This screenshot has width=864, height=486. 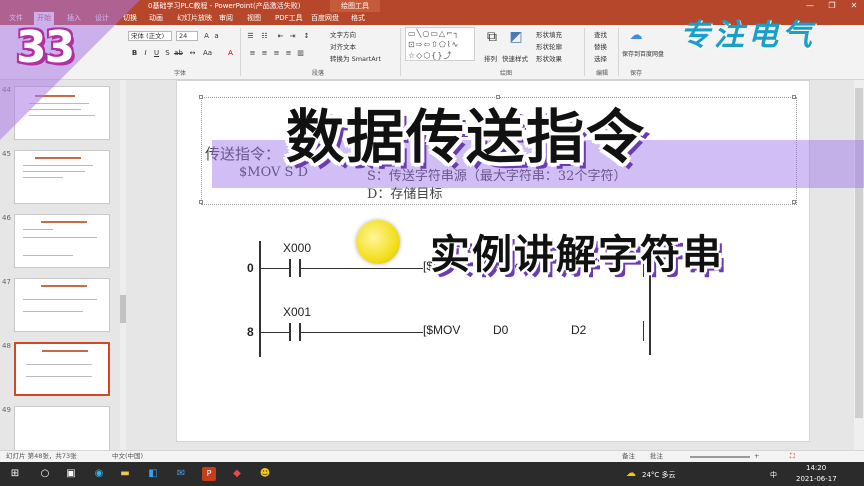 What do you see at coordinates (300, 53) in the screenshot?
I see `columns-icon: ▥` at bounding box center [300, 53].